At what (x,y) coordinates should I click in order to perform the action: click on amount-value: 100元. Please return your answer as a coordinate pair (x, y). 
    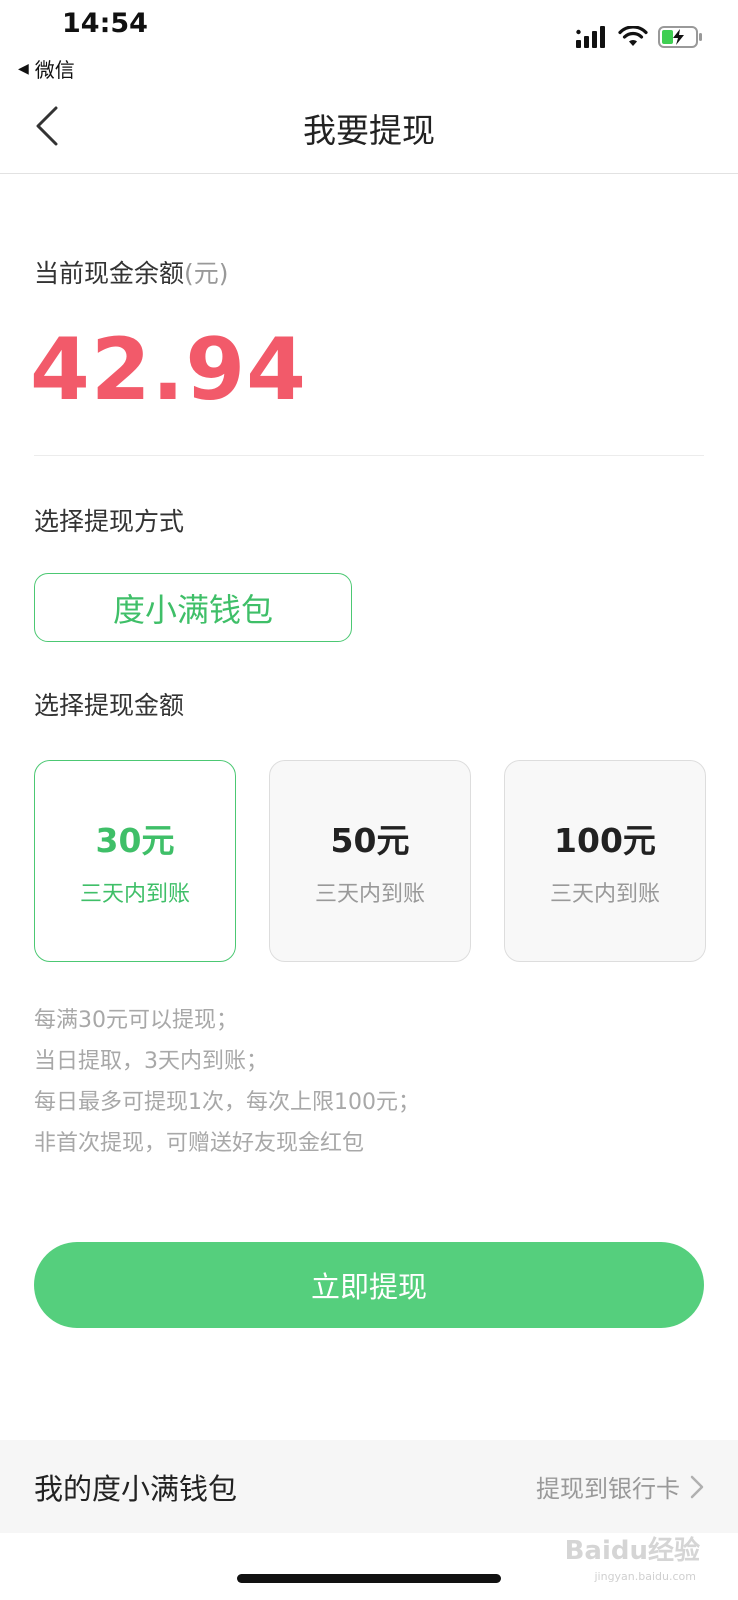
    Looking at the image, I should click on (605, 840).